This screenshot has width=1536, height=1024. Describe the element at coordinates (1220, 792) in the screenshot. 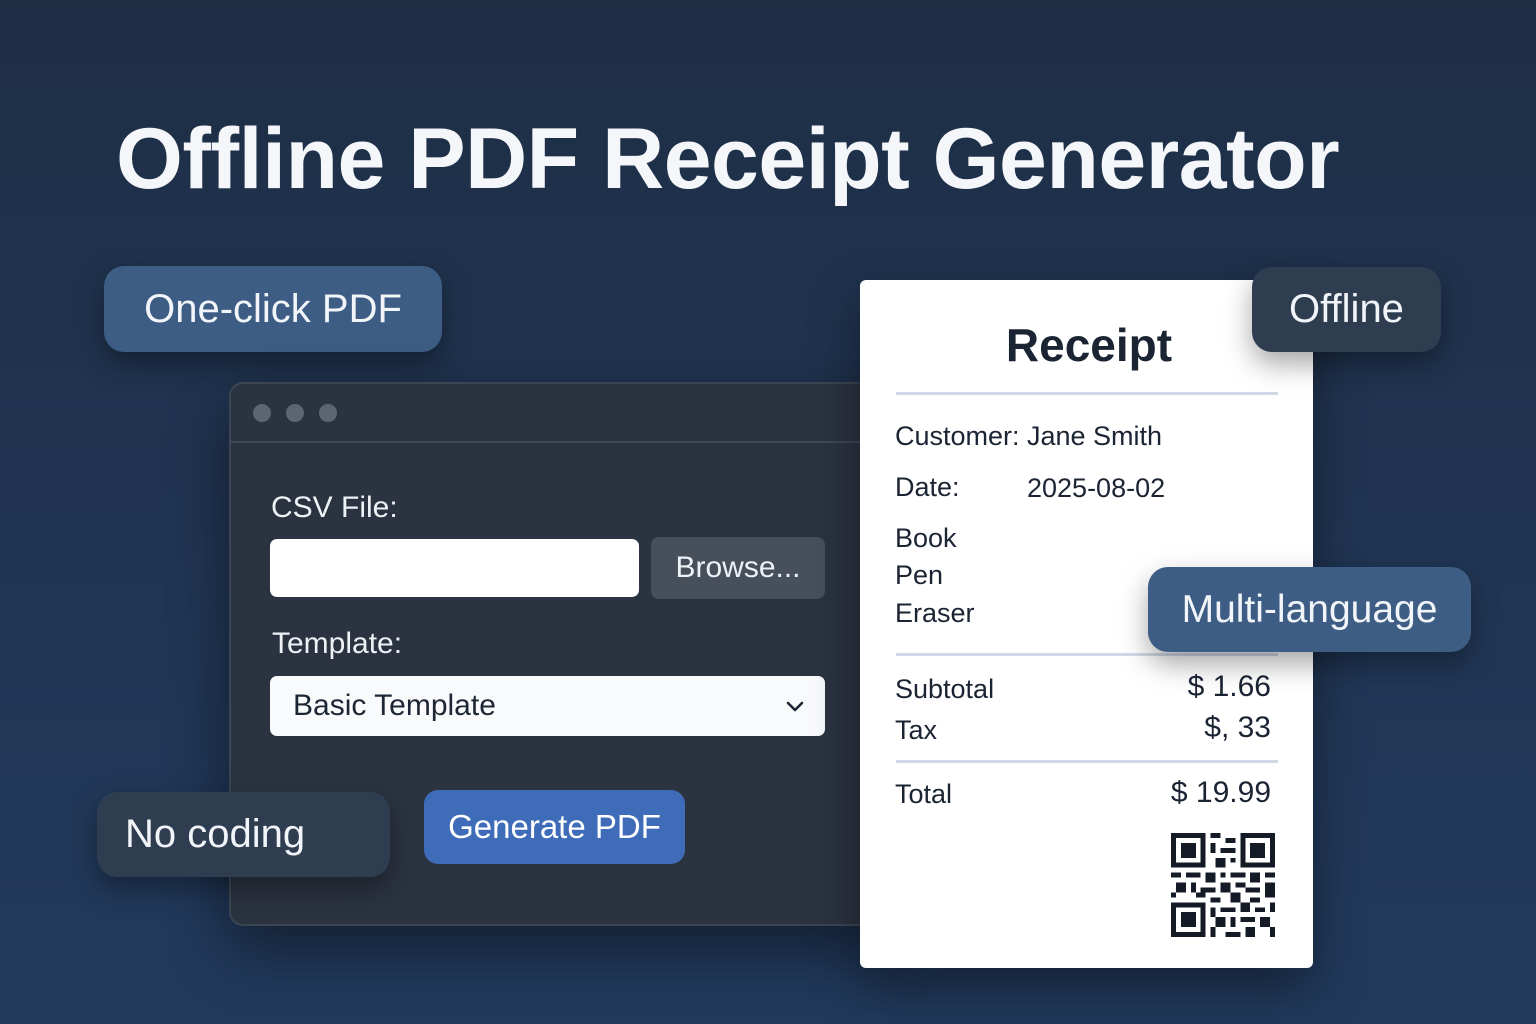

I see `total-value: $ 19.99` at that location.